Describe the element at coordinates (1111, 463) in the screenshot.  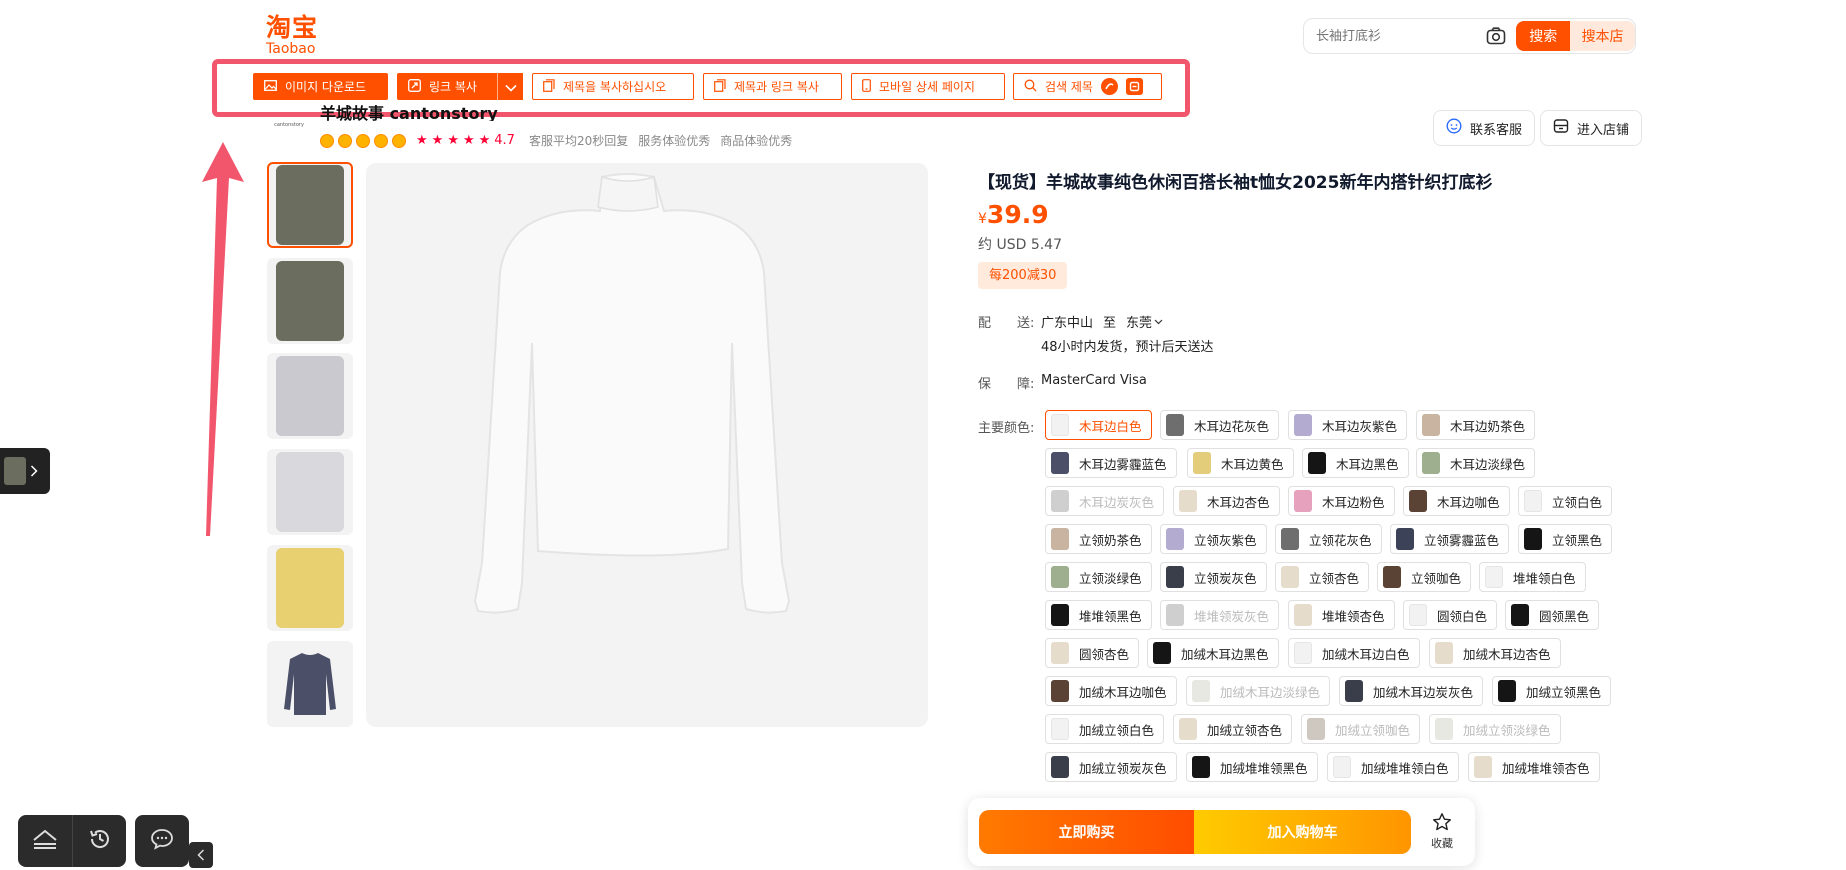
I see `color-option: 木耳边雾霾蓝色` at that location.